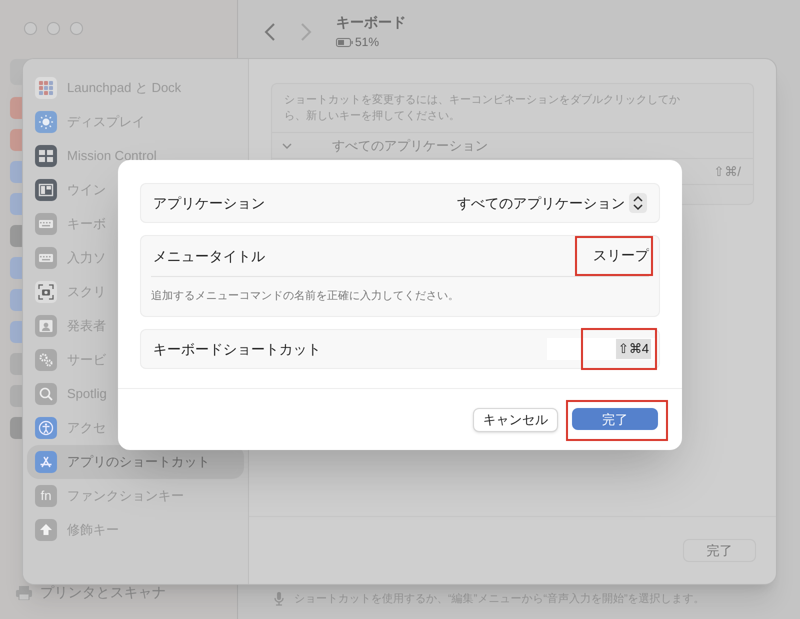 This screenshot has width=800, height=619. I want to click on field-label: メニュータイトル, so click(209, 256).